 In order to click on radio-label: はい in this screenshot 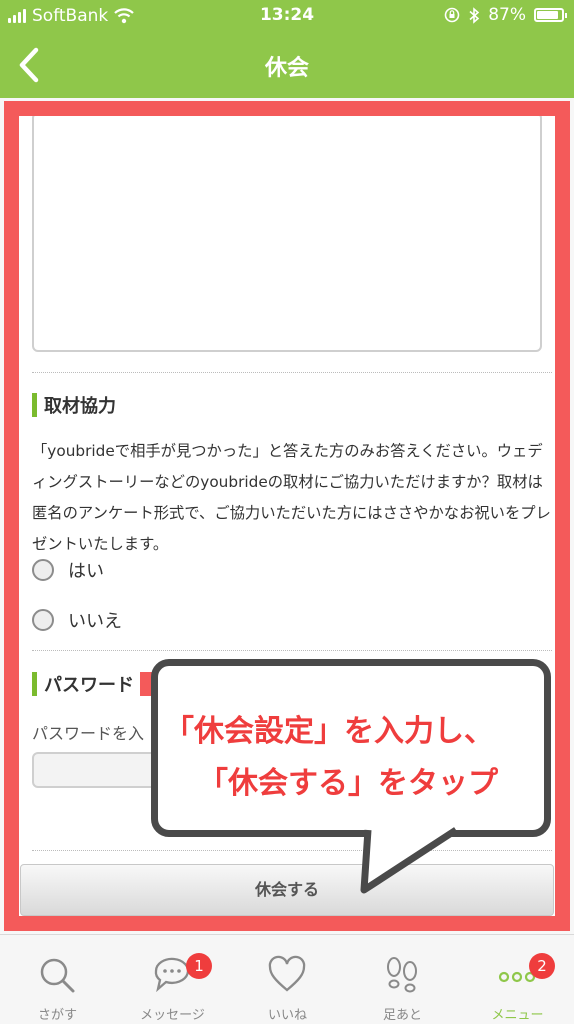, I will do `click(86, 571)`.